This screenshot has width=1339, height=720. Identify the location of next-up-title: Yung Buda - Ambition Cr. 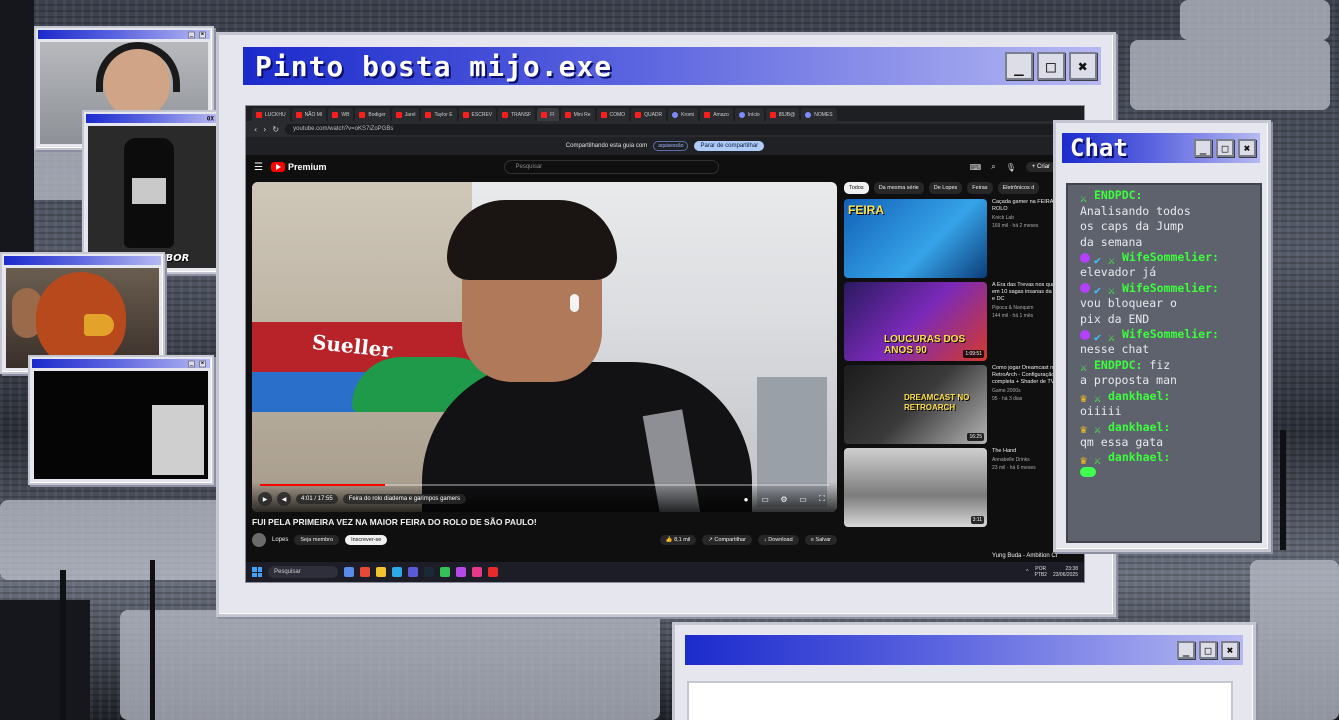
(1025, 556).